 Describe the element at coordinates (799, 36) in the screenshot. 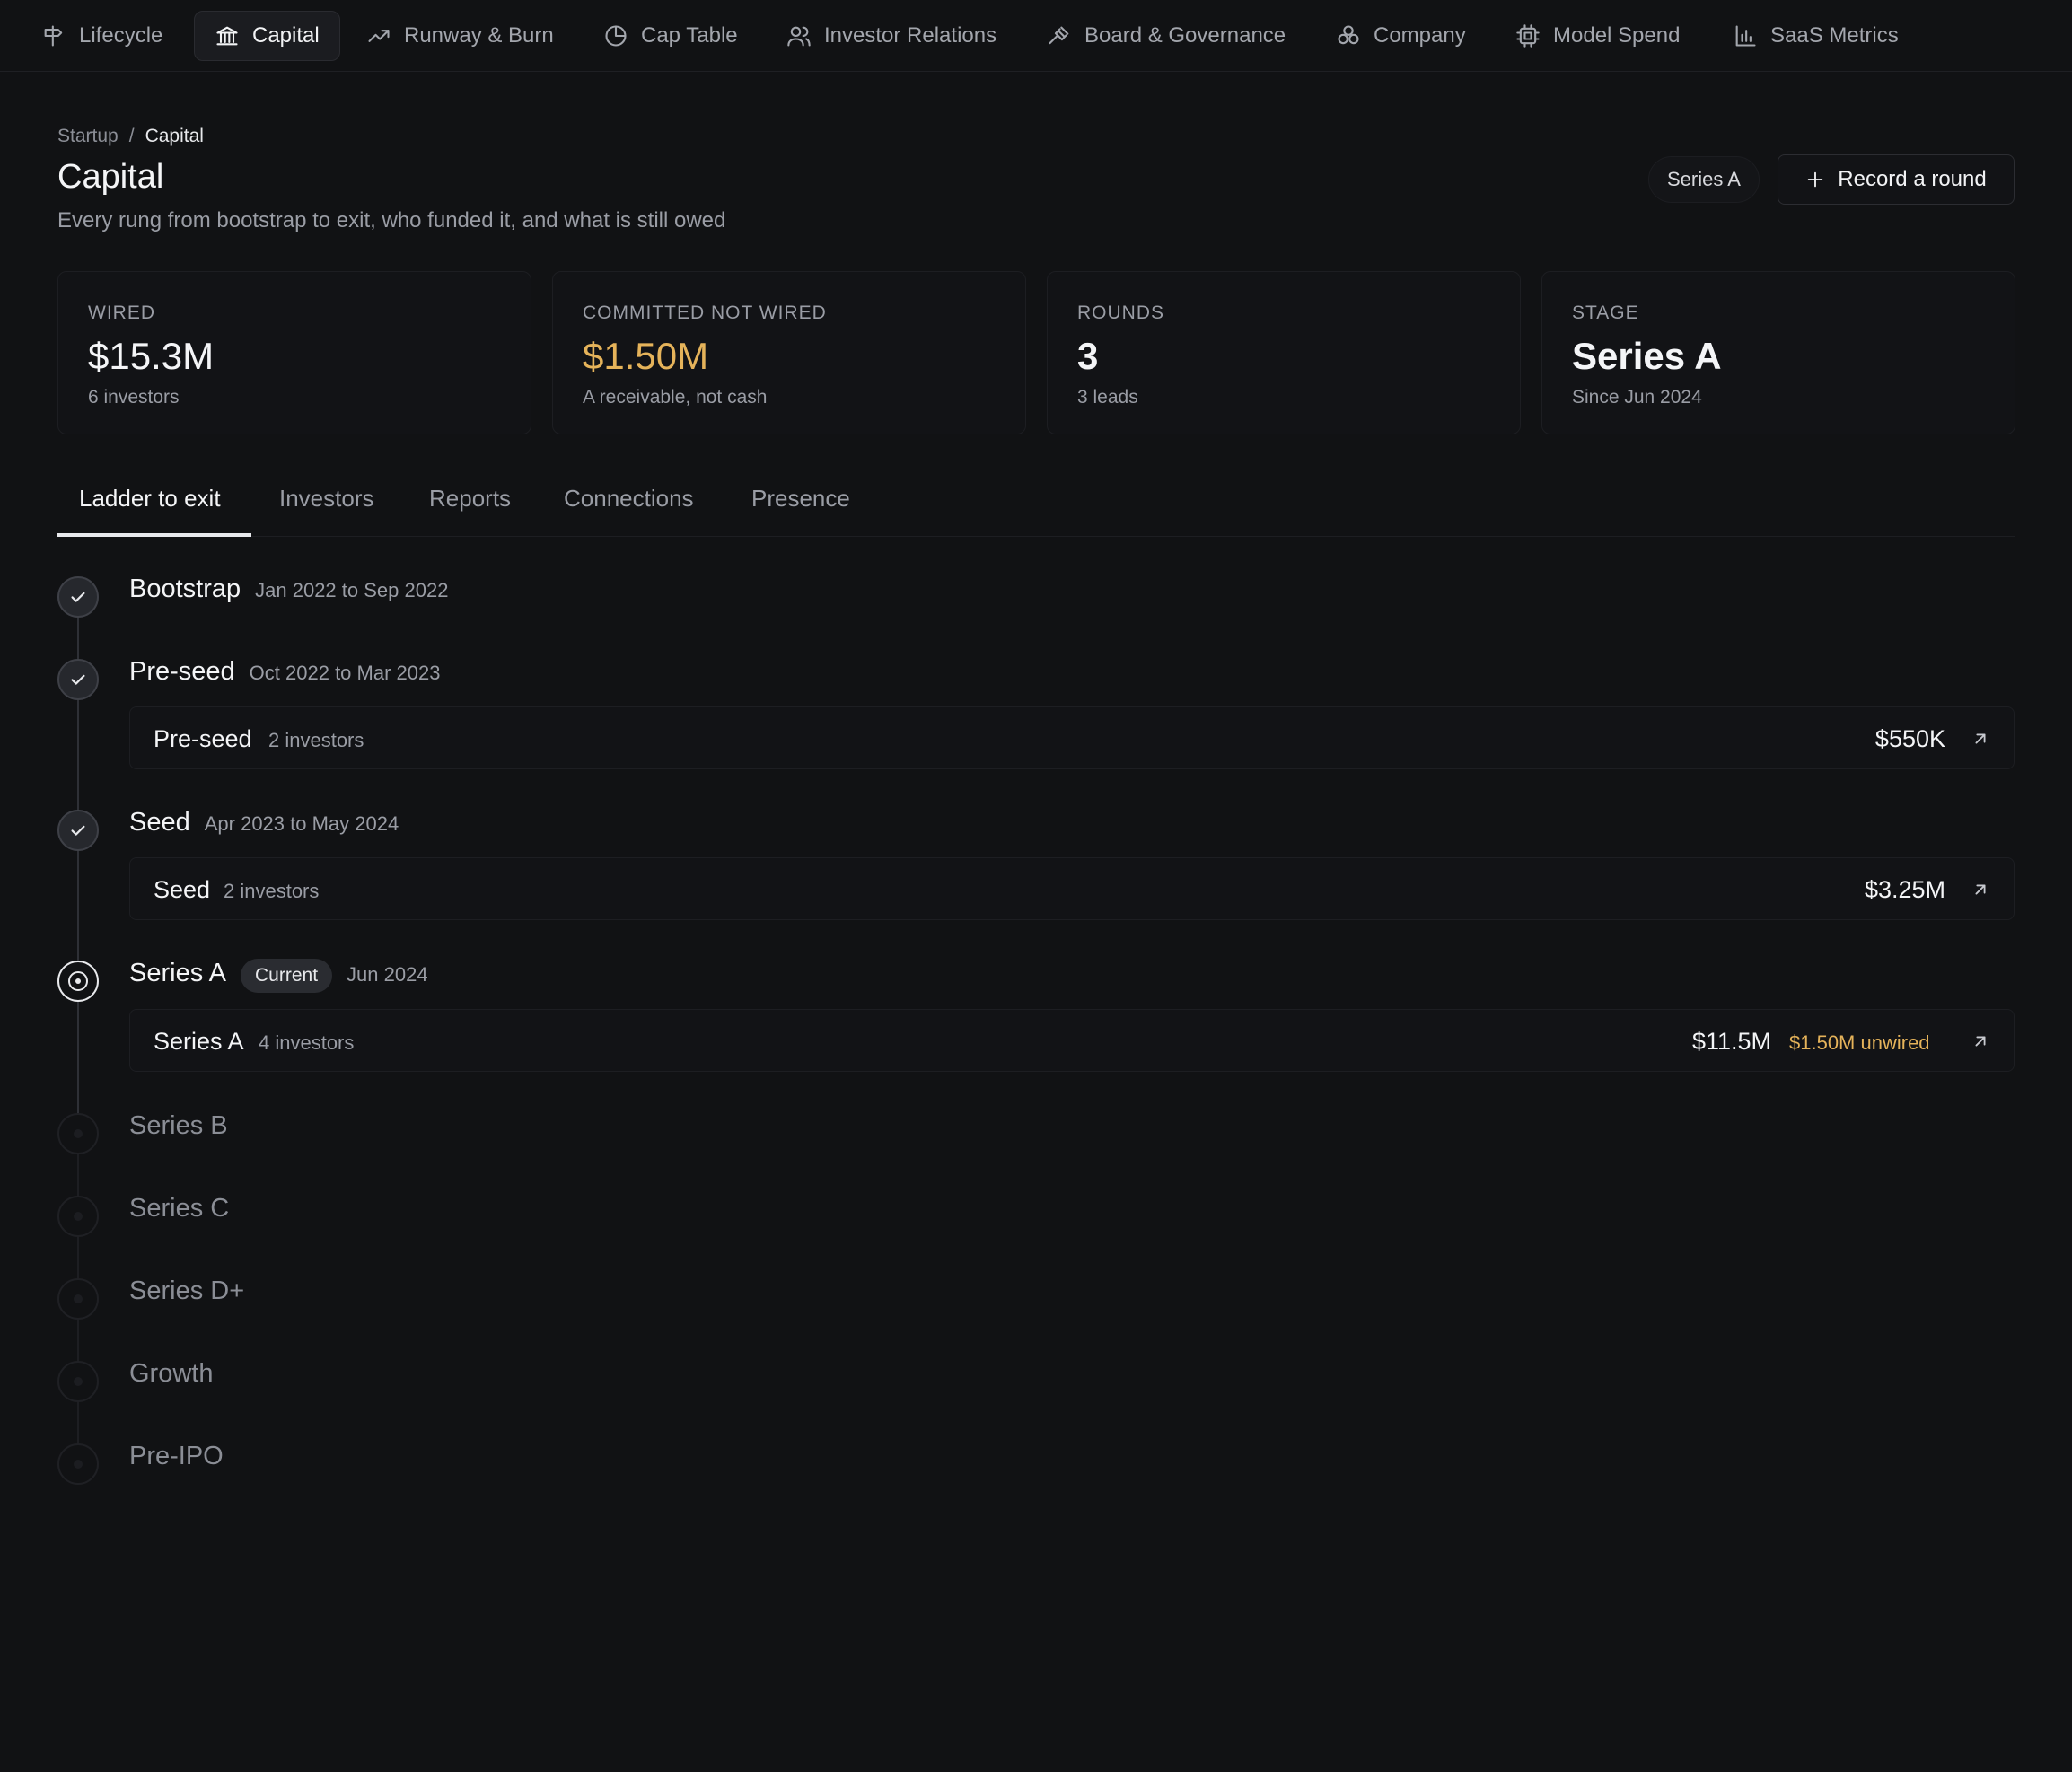

I see `users-icon` at that location.